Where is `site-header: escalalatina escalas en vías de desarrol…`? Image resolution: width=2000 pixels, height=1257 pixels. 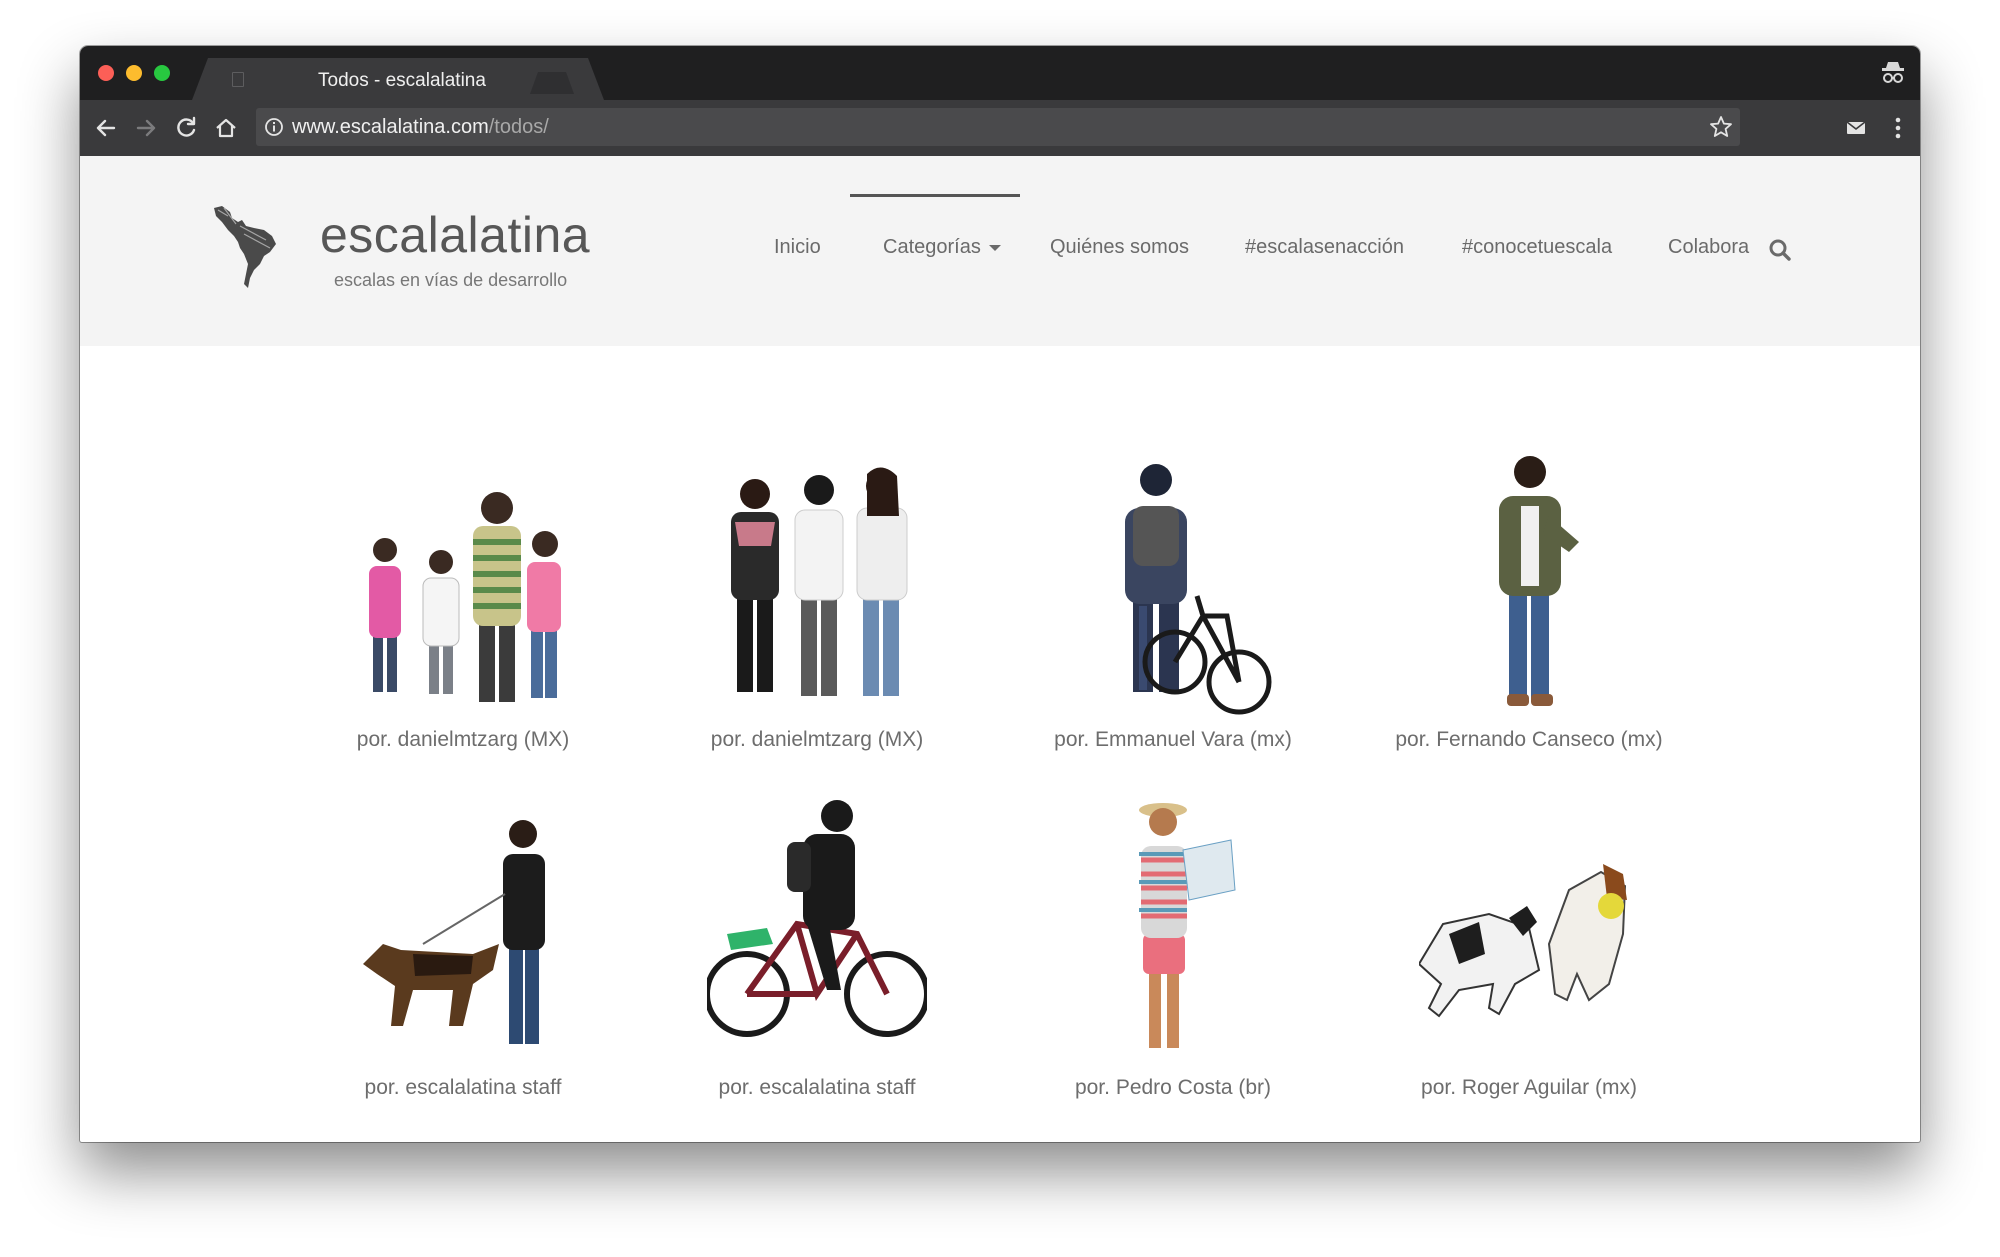
site-header: escalalatina escalas en vías de desarrol… is located at coordinates (1000, 251).